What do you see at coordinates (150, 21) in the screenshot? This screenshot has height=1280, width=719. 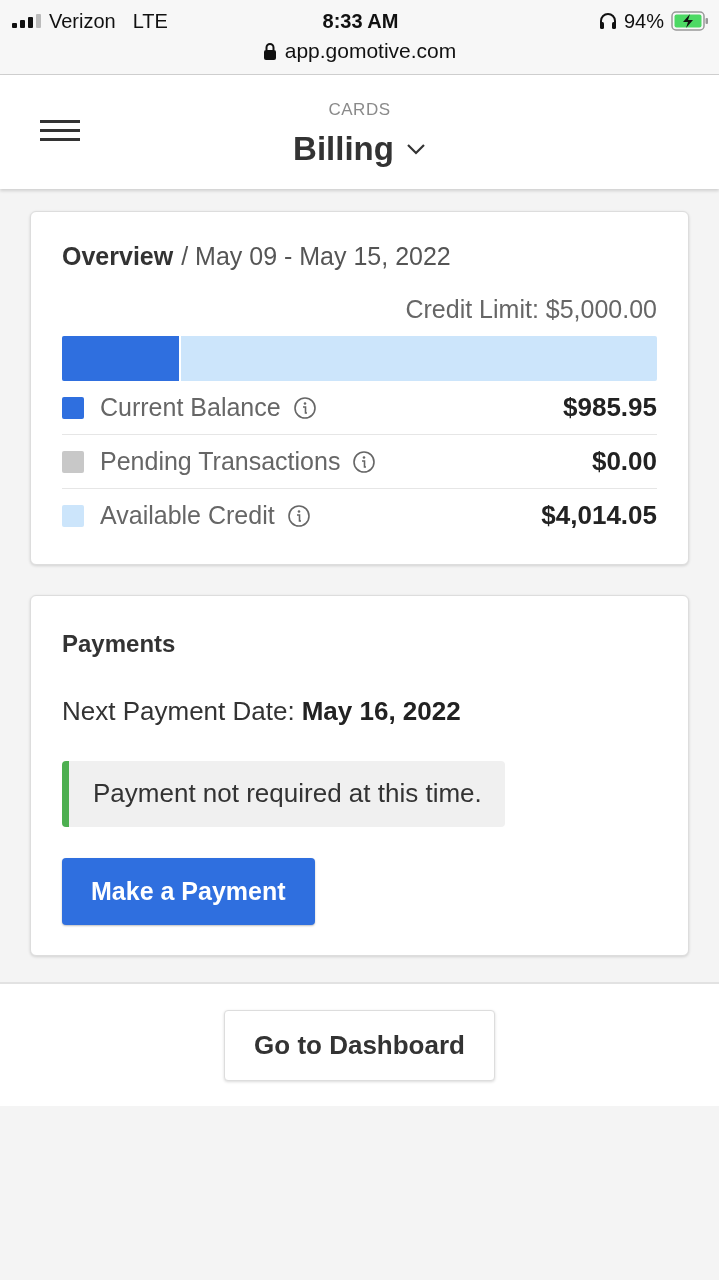 I see `network-type: LTE` at bounding box center [150, 21].